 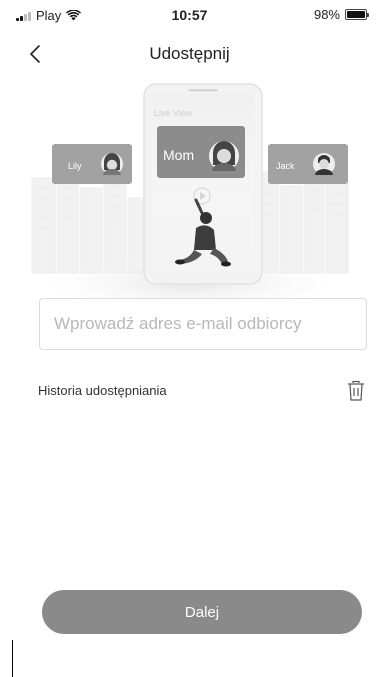 I want to click on status-bar: Play 10:57 98%, so click(x=189, y=15).